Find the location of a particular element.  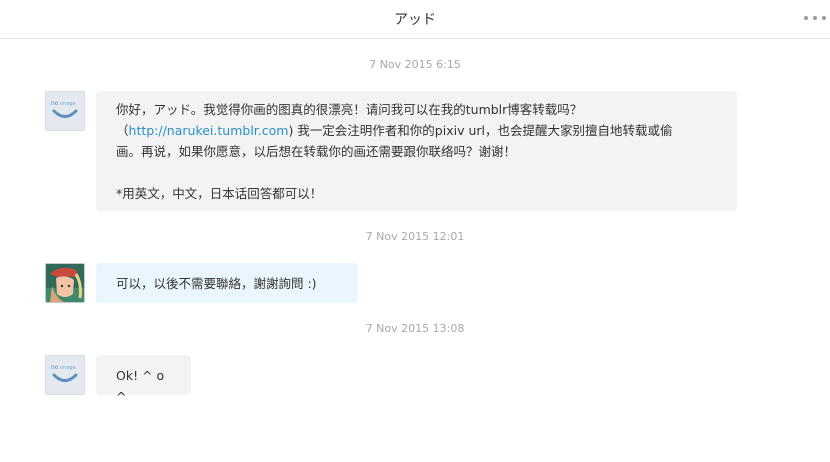

message-text-line: *用英文，中文，日本话回答都可以！ is located at coordinates (219, 193).